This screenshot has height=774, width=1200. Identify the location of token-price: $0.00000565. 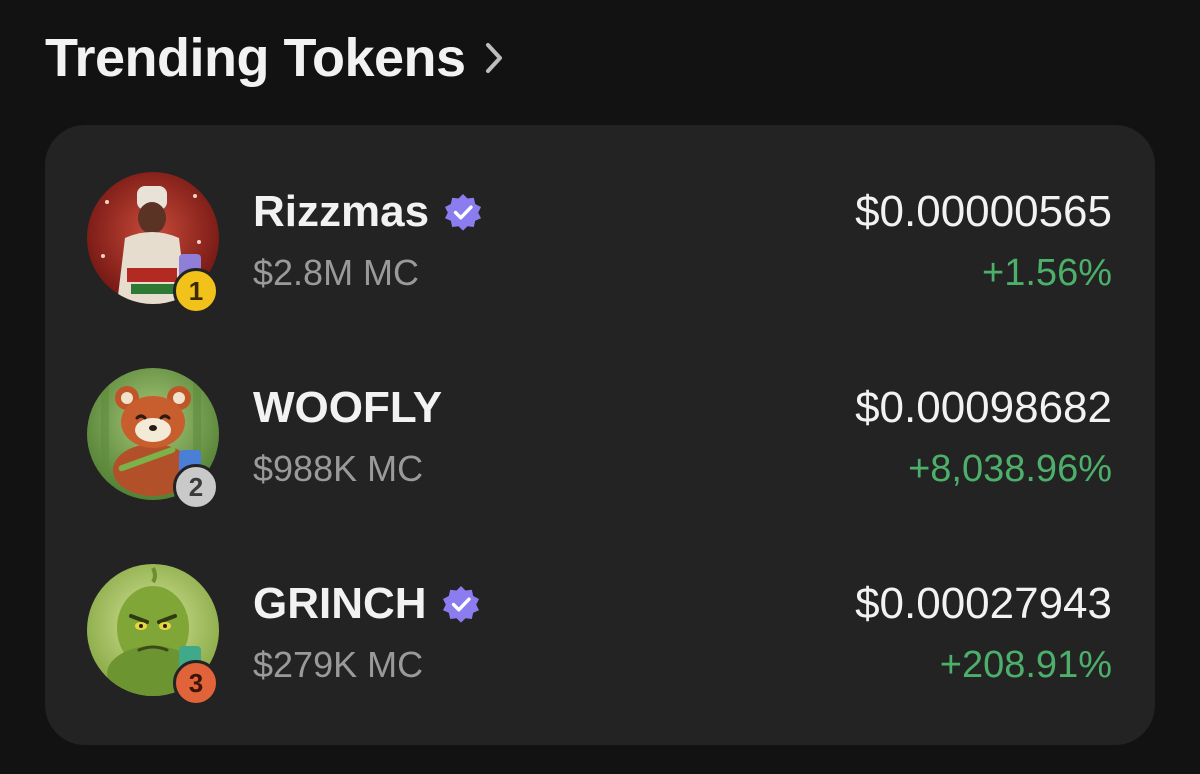
(983, 211).